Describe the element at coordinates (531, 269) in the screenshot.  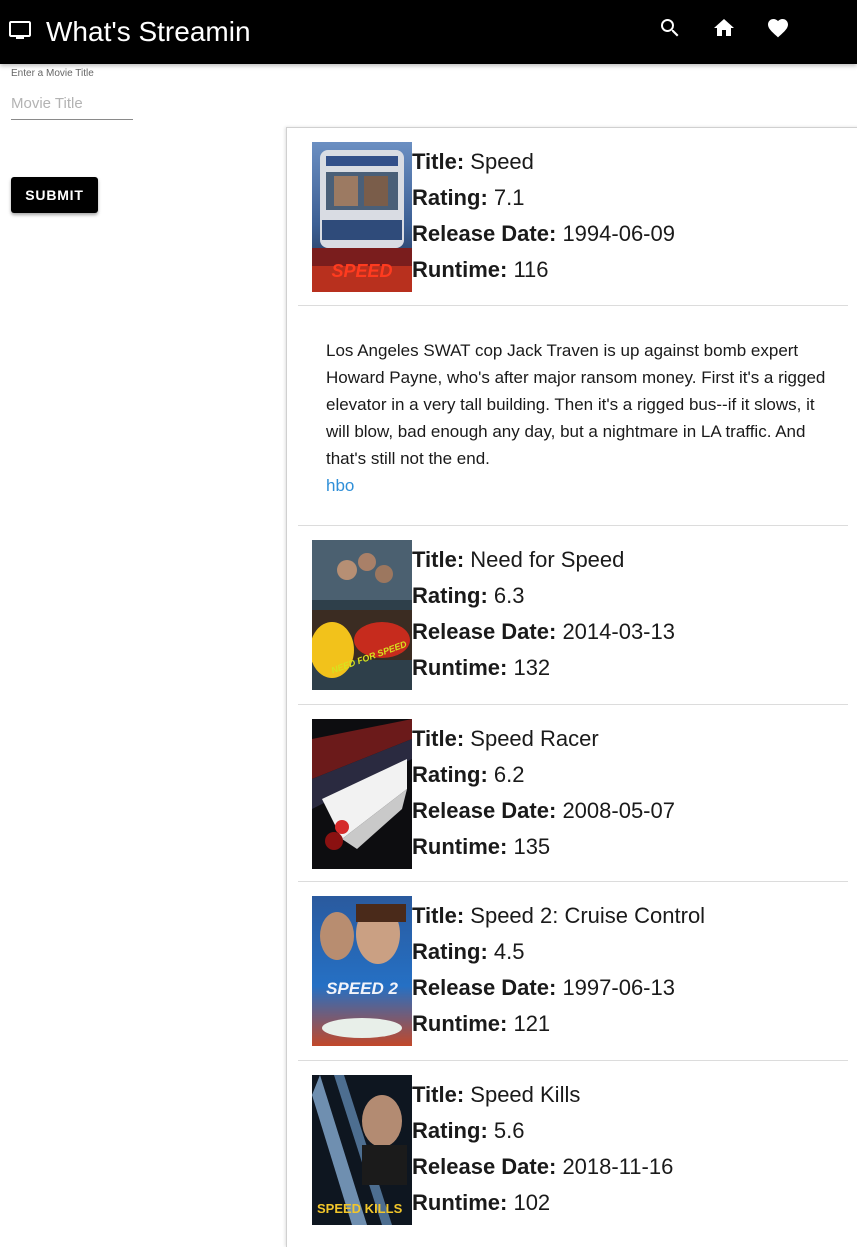
I see `movie-runtime: 116` at that location.